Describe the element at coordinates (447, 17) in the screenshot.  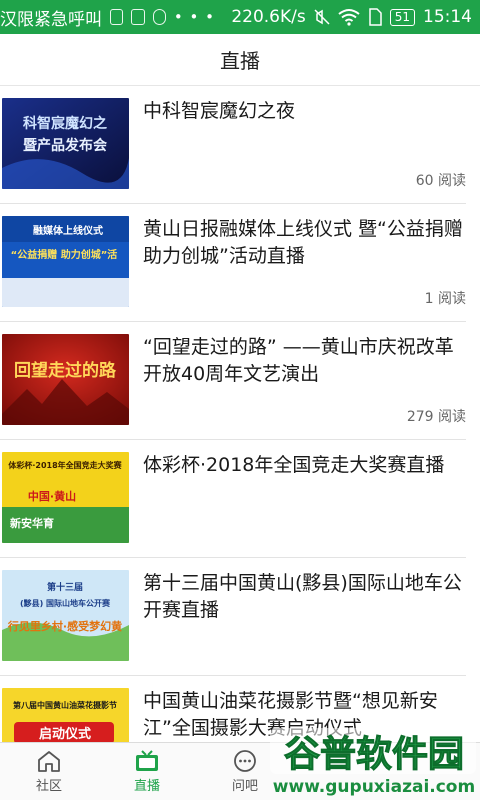
I see `clock: 15:14` at that location.